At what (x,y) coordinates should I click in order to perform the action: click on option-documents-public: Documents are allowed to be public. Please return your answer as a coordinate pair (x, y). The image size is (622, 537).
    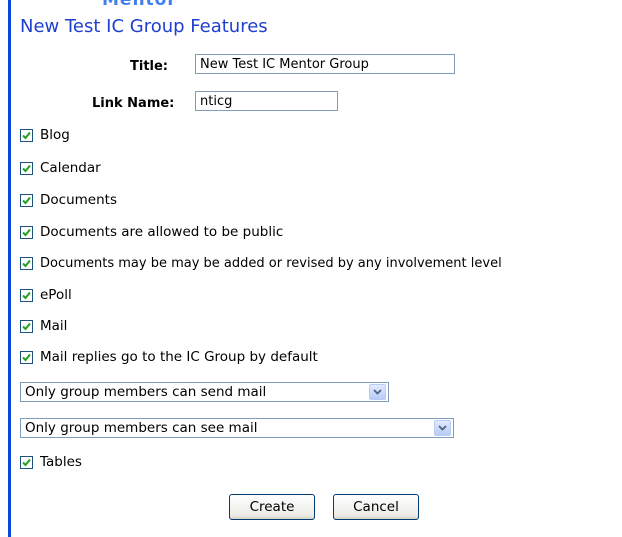
    Looking at the image, I should click on (151, 232).